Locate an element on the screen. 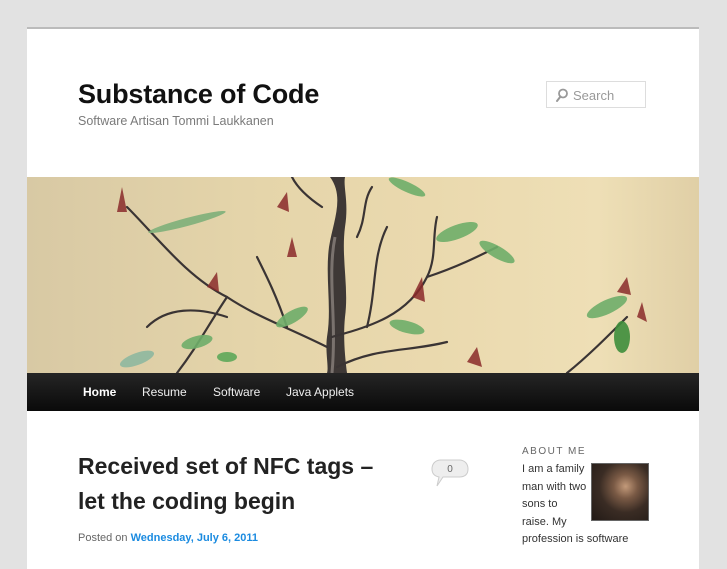 This screenshot has width=727, height=569. post-meta: Posted on Wednesday, July 6, 2011 is located at coordinates (168, 538).